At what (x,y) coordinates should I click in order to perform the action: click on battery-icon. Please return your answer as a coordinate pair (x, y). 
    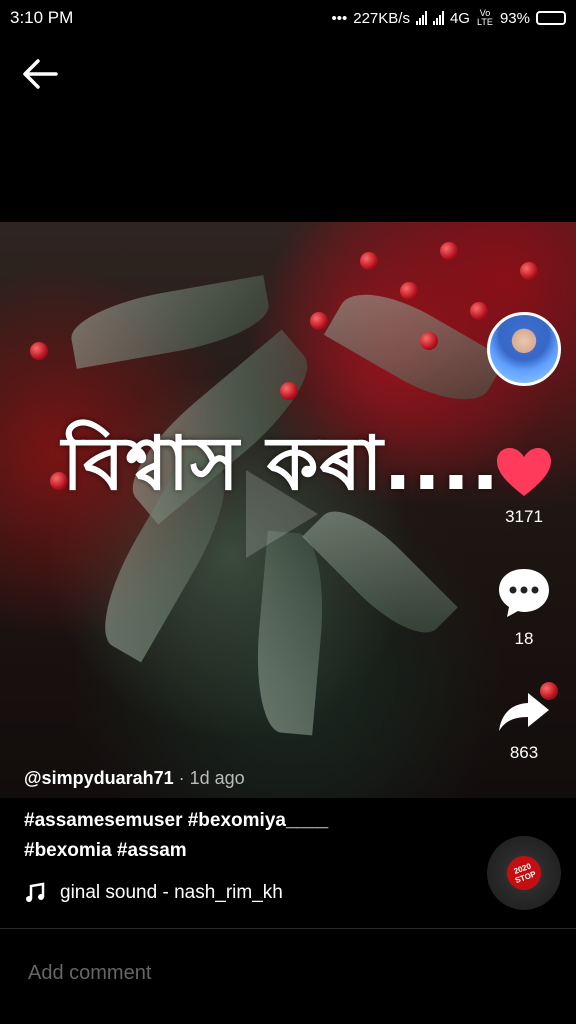
    Looking at the image, I should click on (551, 18).